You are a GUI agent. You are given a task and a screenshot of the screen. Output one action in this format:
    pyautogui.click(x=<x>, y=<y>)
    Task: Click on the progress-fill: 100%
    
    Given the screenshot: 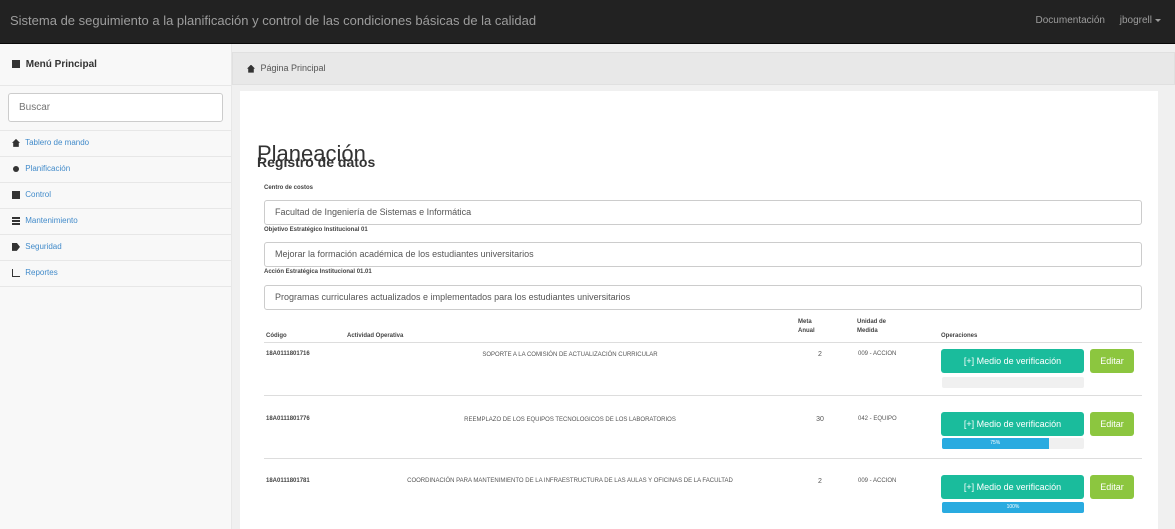 What is the action you would take?
    pyautogui.click(x=1013, y=507)
    